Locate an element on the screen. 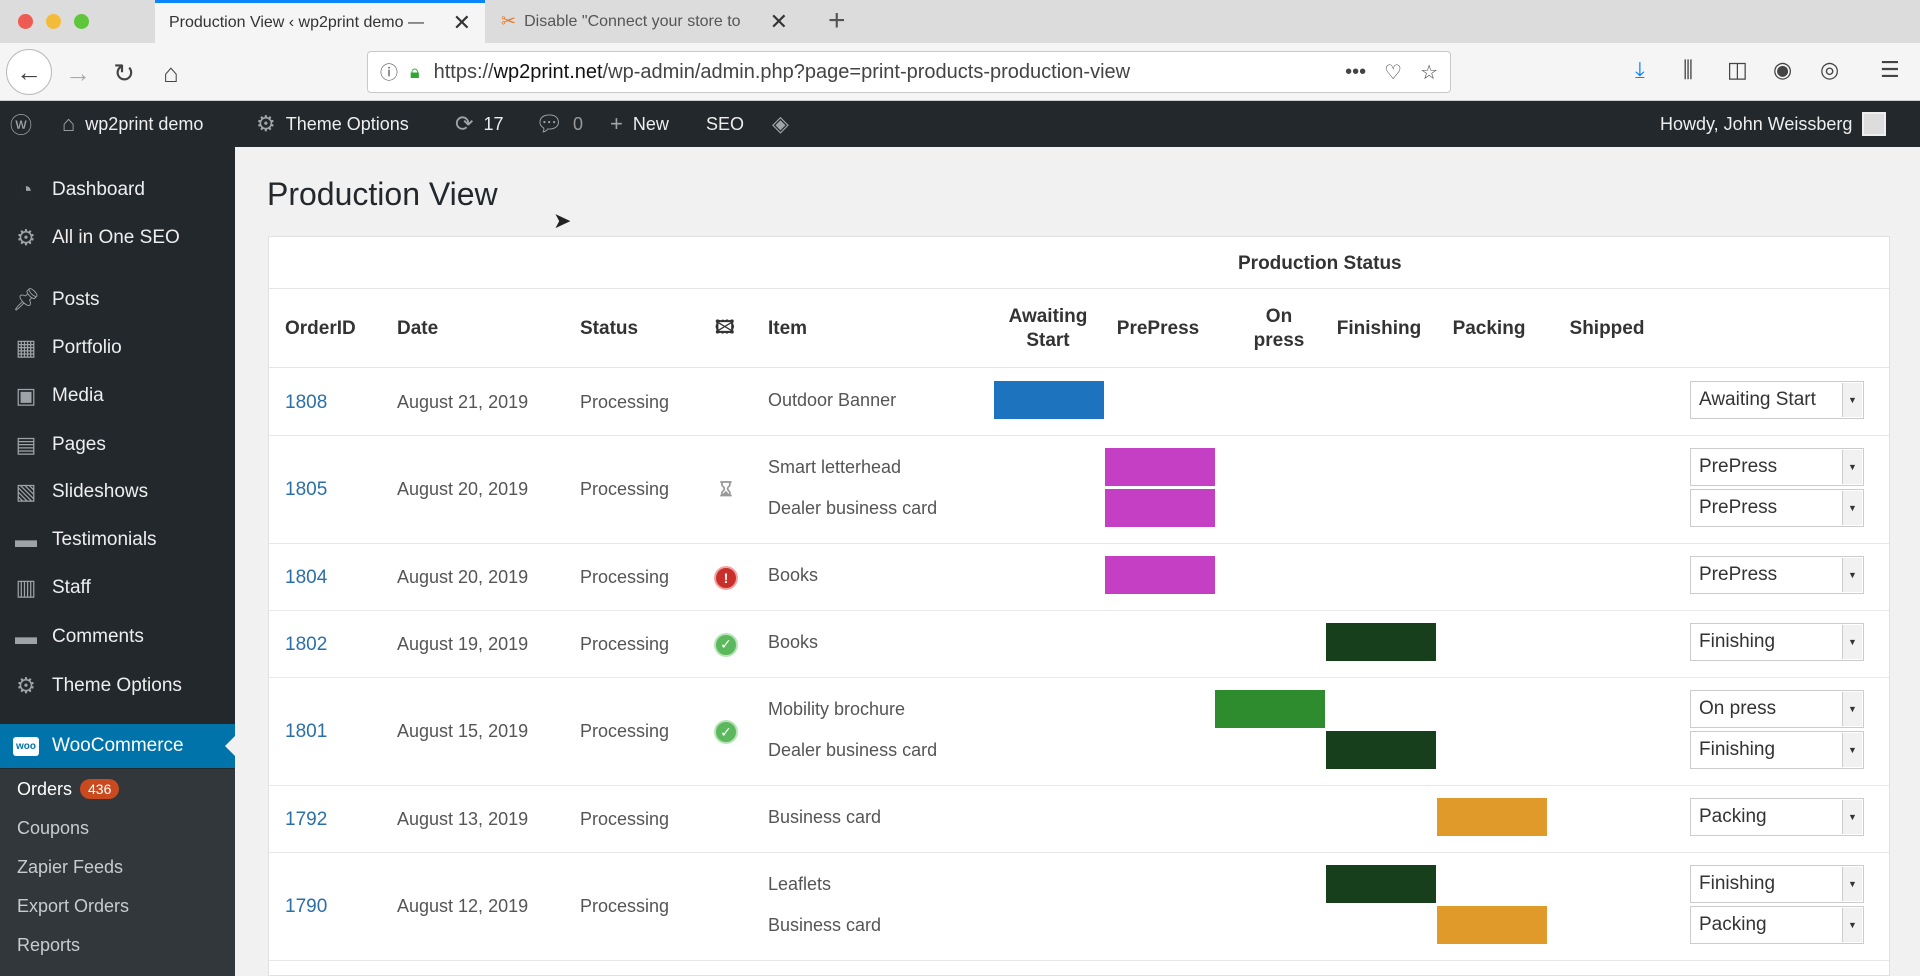  site-name-link: ⌂ wp2print demo is located at coordinates (132, 124).